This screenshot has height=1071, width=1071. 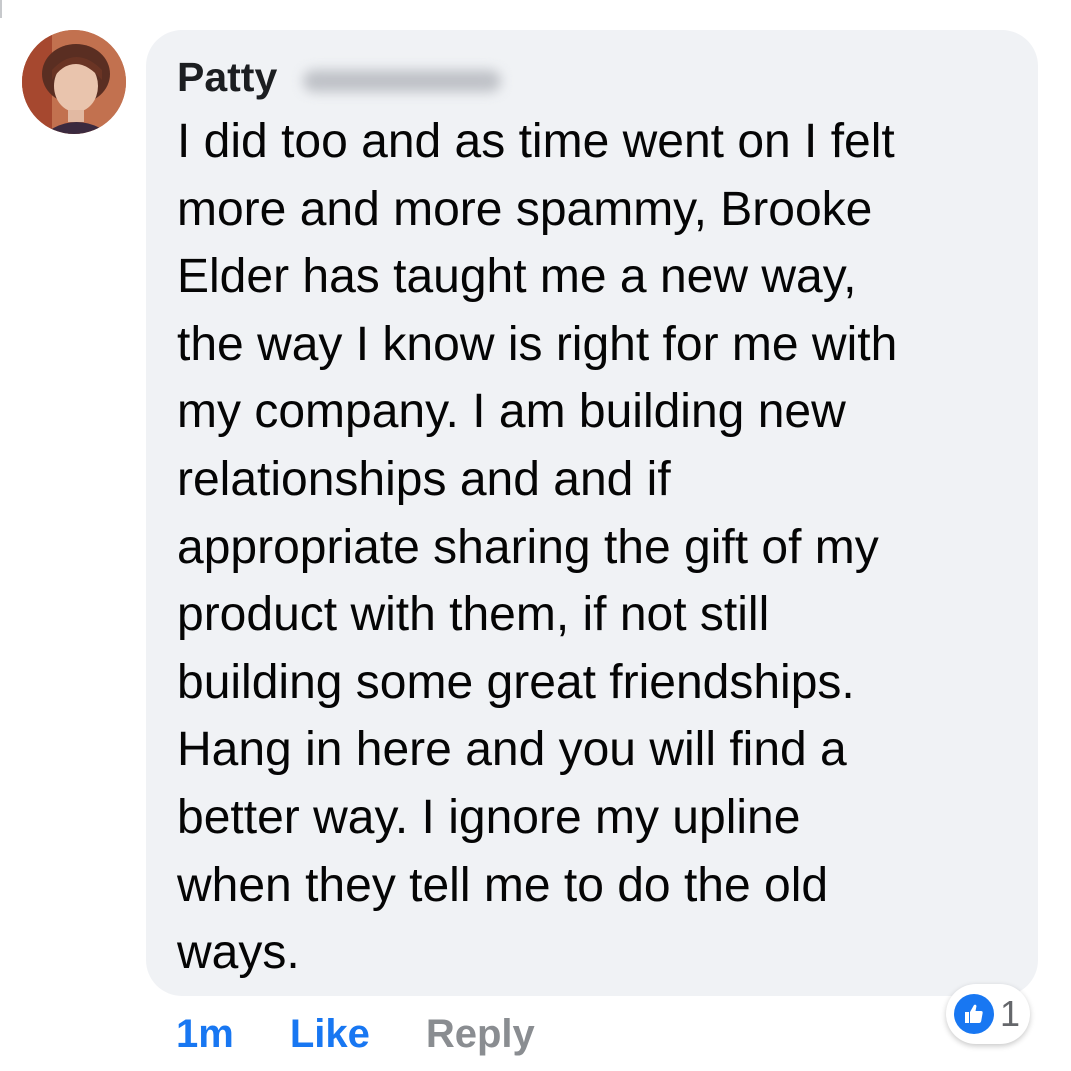 I want to click on like-button: Like, so click(x=330, y=1034).